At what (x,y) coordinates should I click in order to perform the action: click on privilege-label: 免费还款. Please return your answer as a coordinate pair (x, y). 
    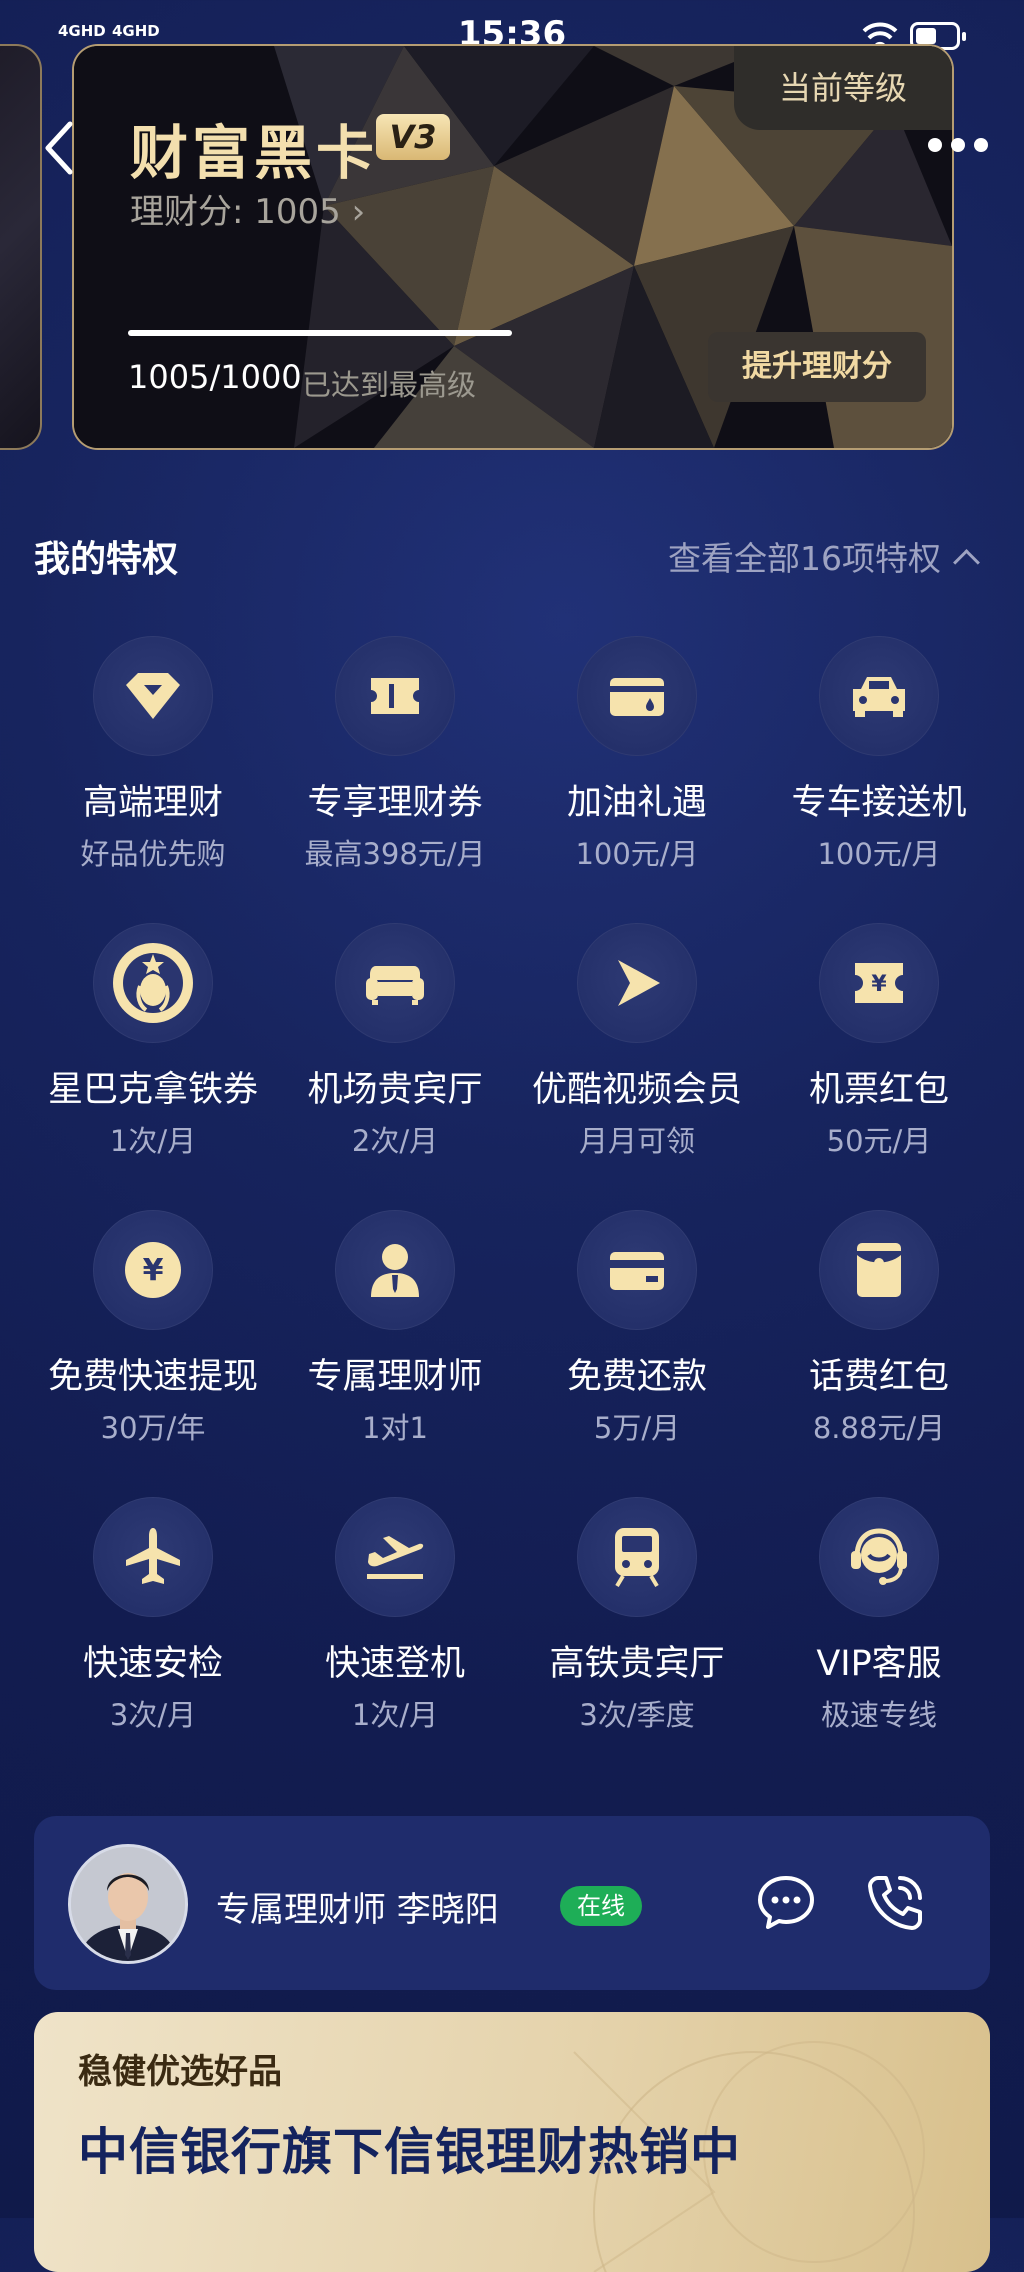
    Looking at the image, I should click on (636, 1377).